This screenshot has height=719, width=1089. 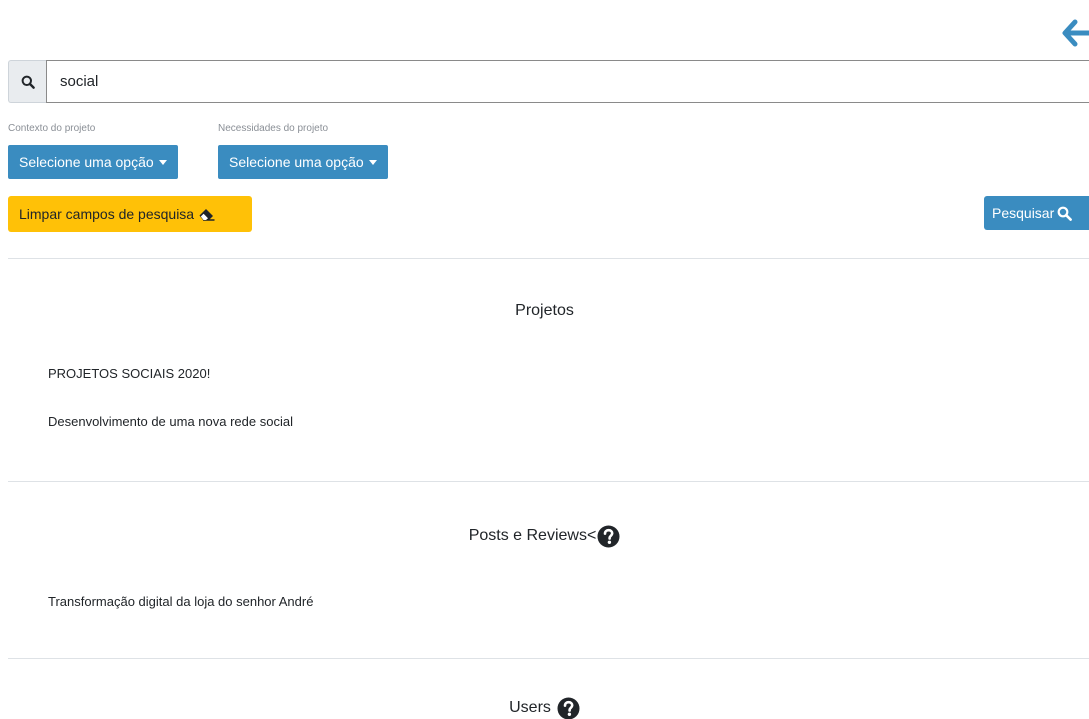 What do you see at coordinates (129, 373) in the screenshot?
I see `project-result-item: PROJETOS SOCIAIS 2020!` at bounding box center [129, 373].